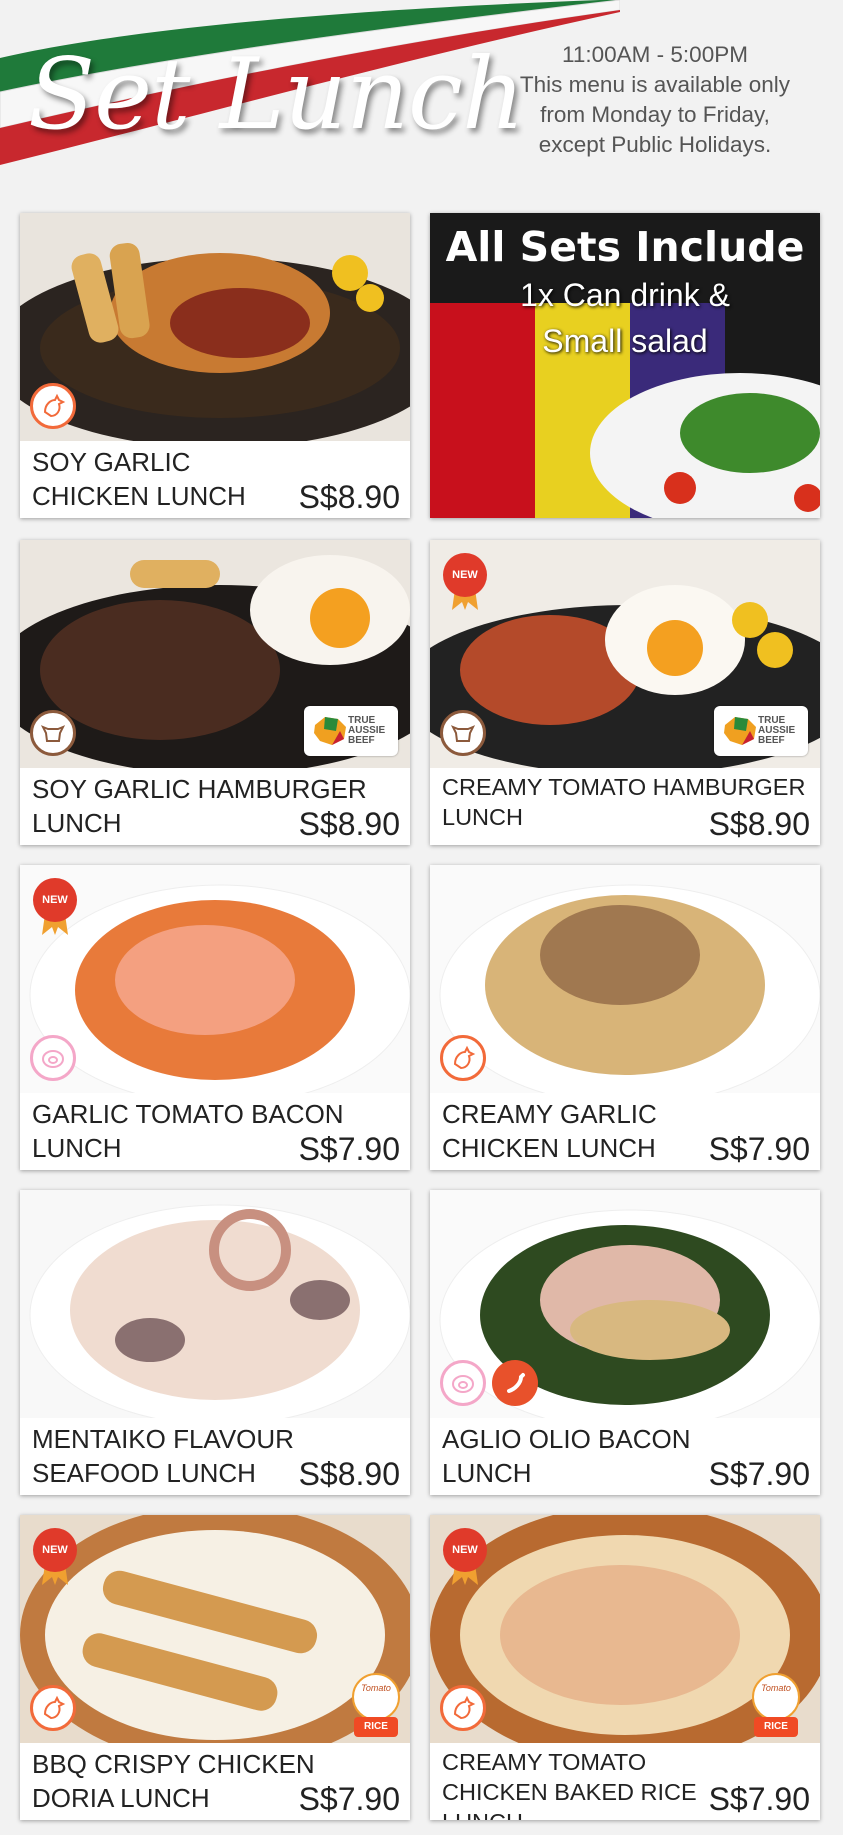 The image size is (843, 1835). I want to click on menu-item-card: CREAMY GARLIC CHICKEN LUNCH S$7.90, so click(625, 1017).